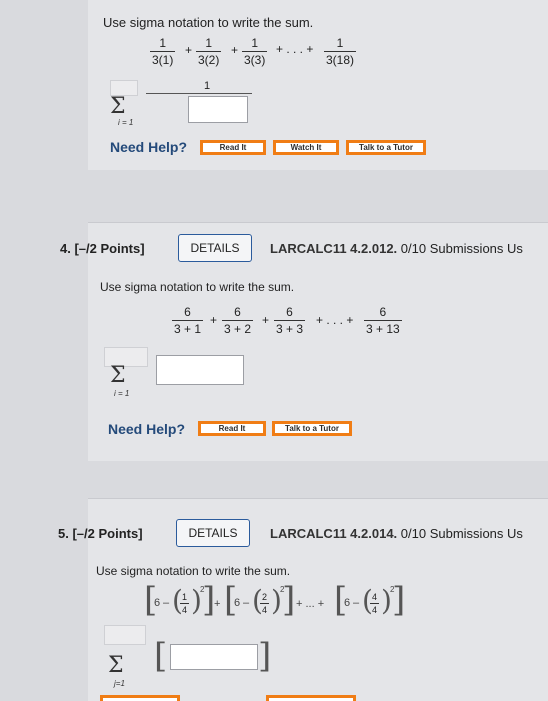  I want to click on sum-term: 1 3(2), so click(209, 51).